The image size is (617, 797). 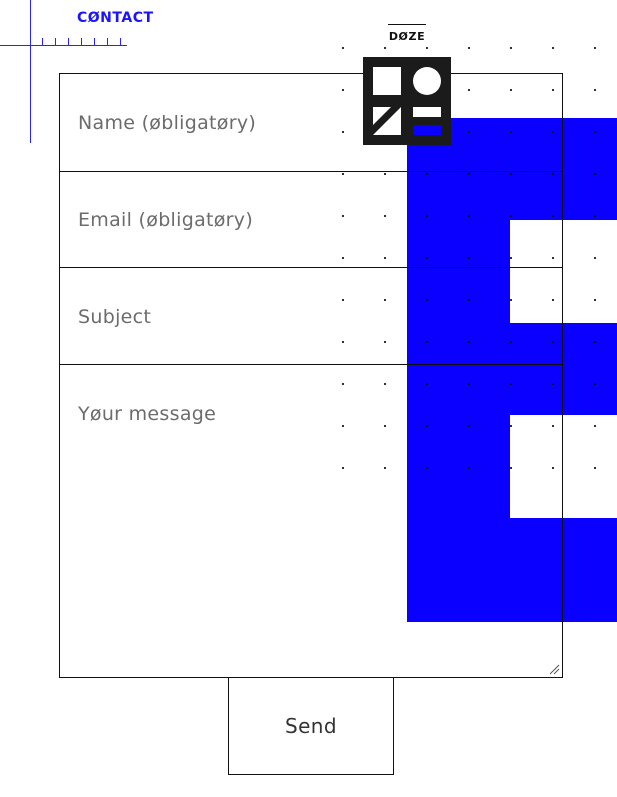 What do you see at coordinates (311, 316) in the screenshot?
I see `subject-field: Subject` at bounding box center [311, 316].